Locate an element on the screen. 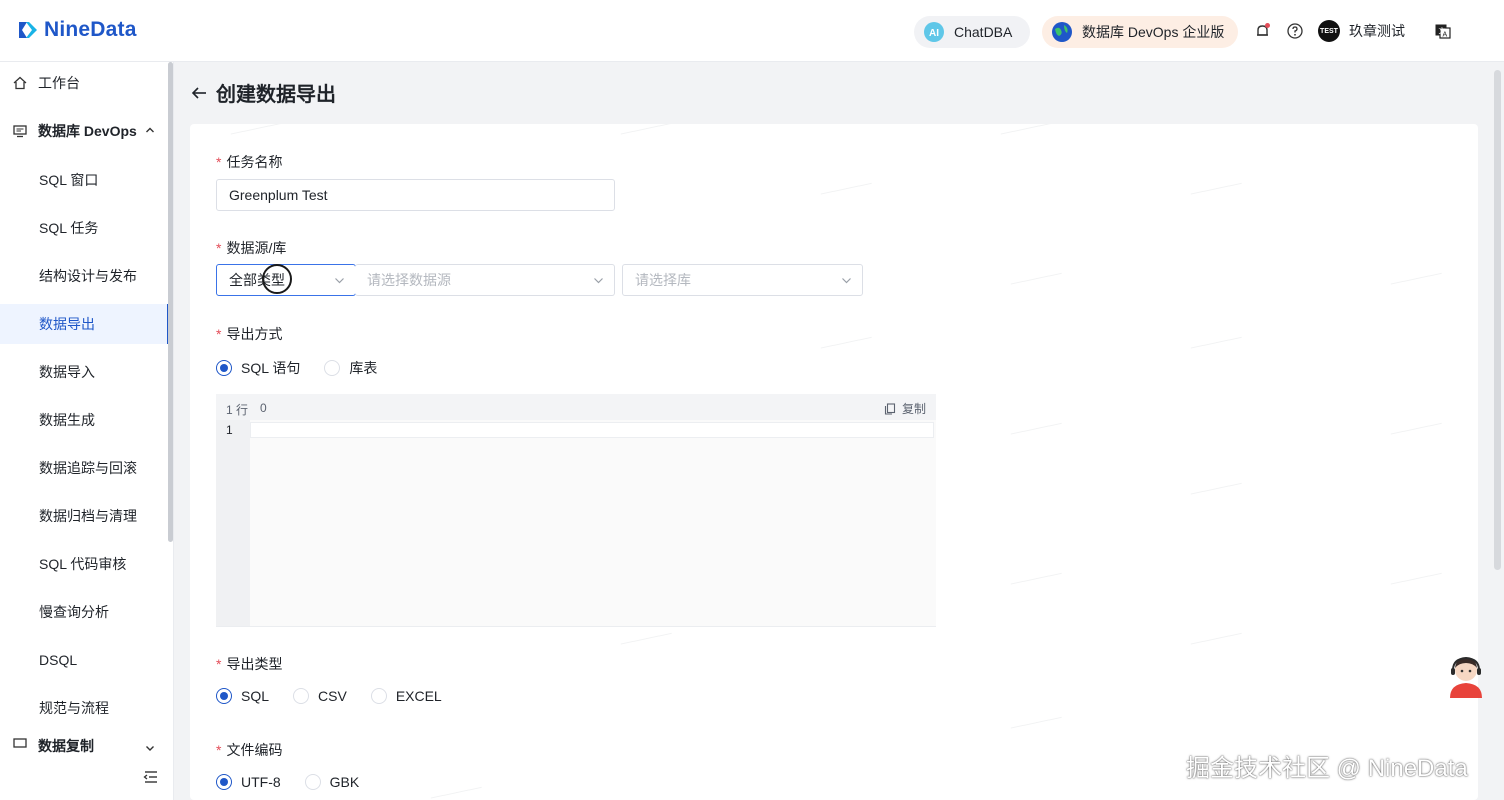  edition-label: 数据库 DevOps 企业版 is located at coordinates (1153, 32).